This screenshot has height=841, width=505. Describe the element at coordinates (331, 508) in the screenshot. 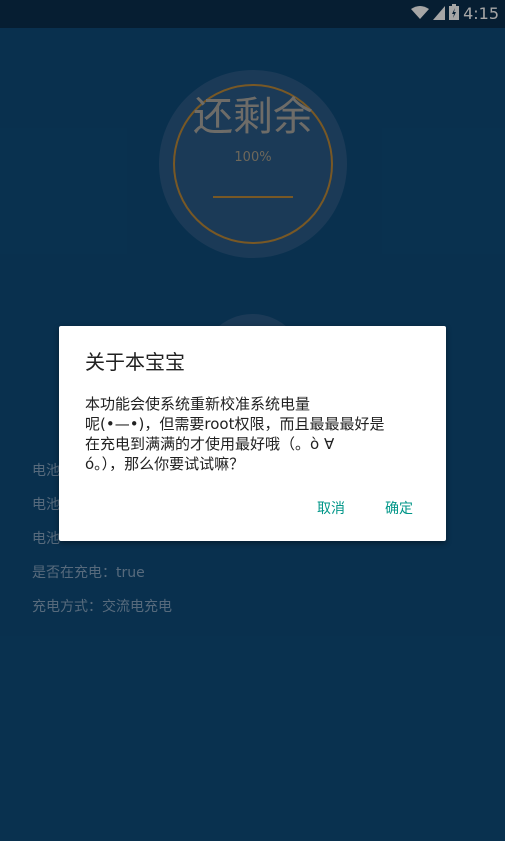

I see `cancel-button: 取消` at that location.